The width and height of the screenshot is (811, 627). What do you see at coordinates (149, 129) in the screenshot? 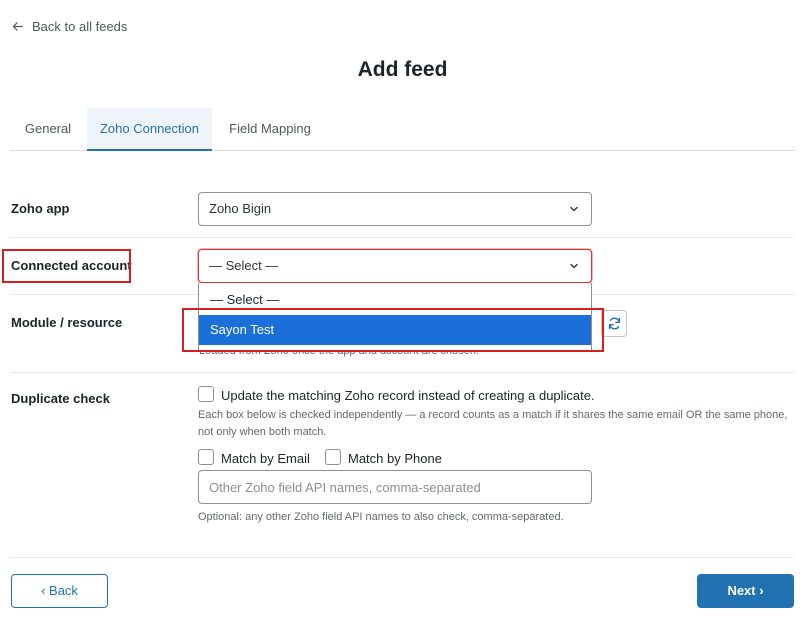
I see `tab-zoho-connection: Zoho Connection` at bounding box center [149, 129].